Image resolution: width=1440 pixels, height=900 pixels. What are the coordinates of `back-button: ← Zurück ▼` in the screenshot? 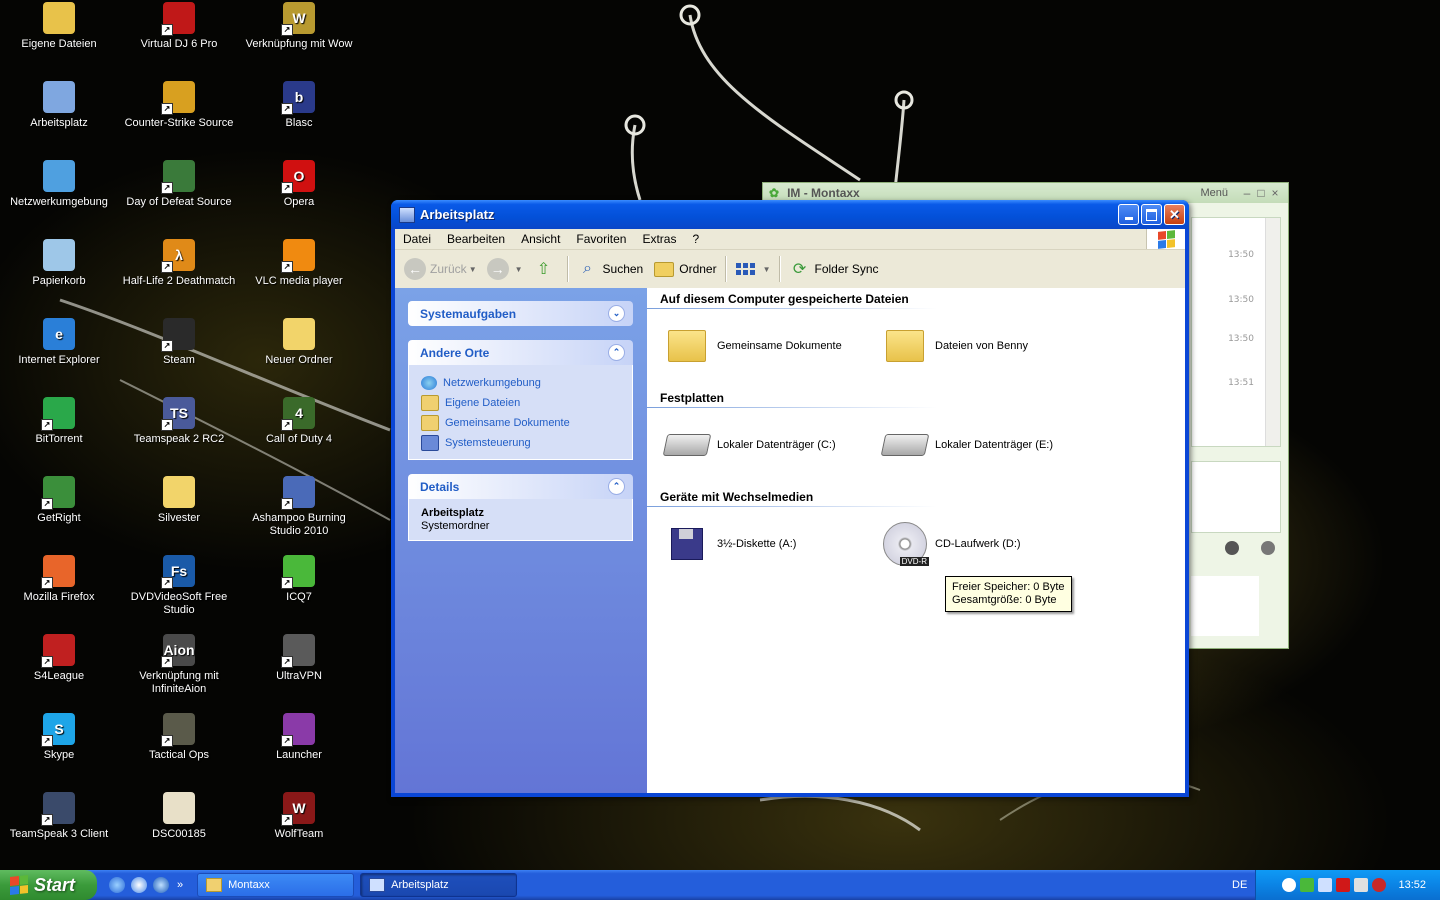 It's located at (440, 269).